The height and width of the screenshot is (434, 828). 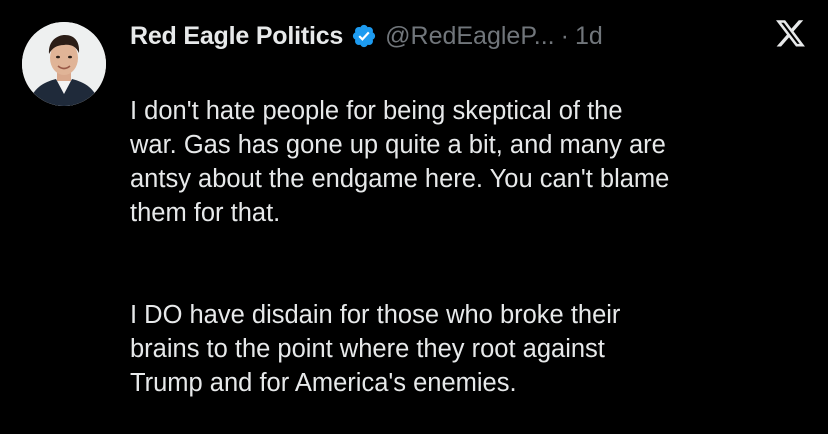 I want to click on display-name: Red Eagle Politics, so click(x=236, y=36).